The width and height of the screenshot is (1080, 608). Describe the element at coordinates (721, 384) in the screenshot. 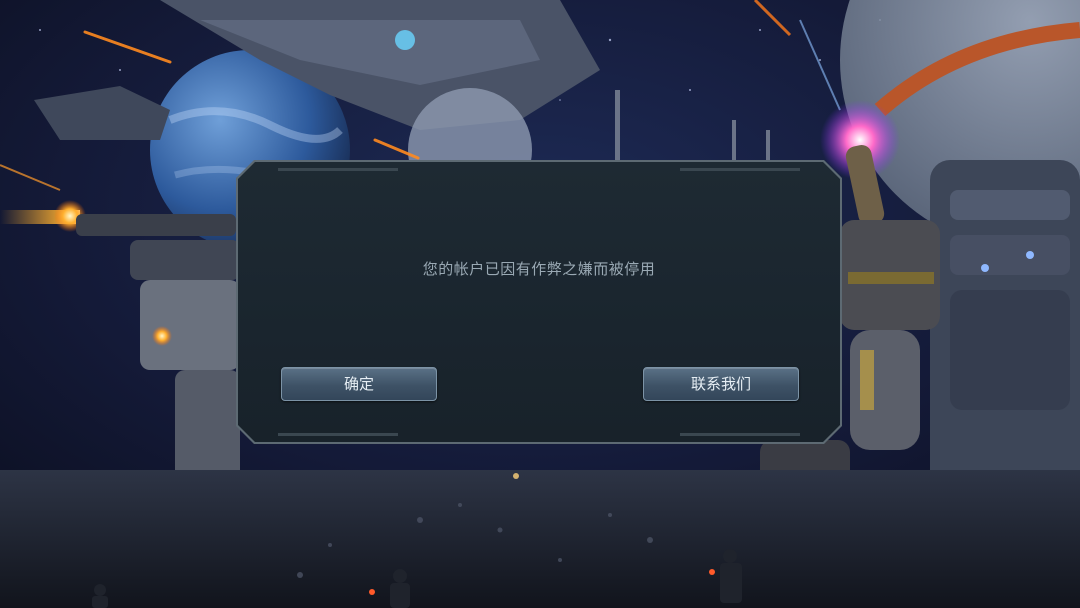

I see `contact-us-button: 联系我们` at that location.